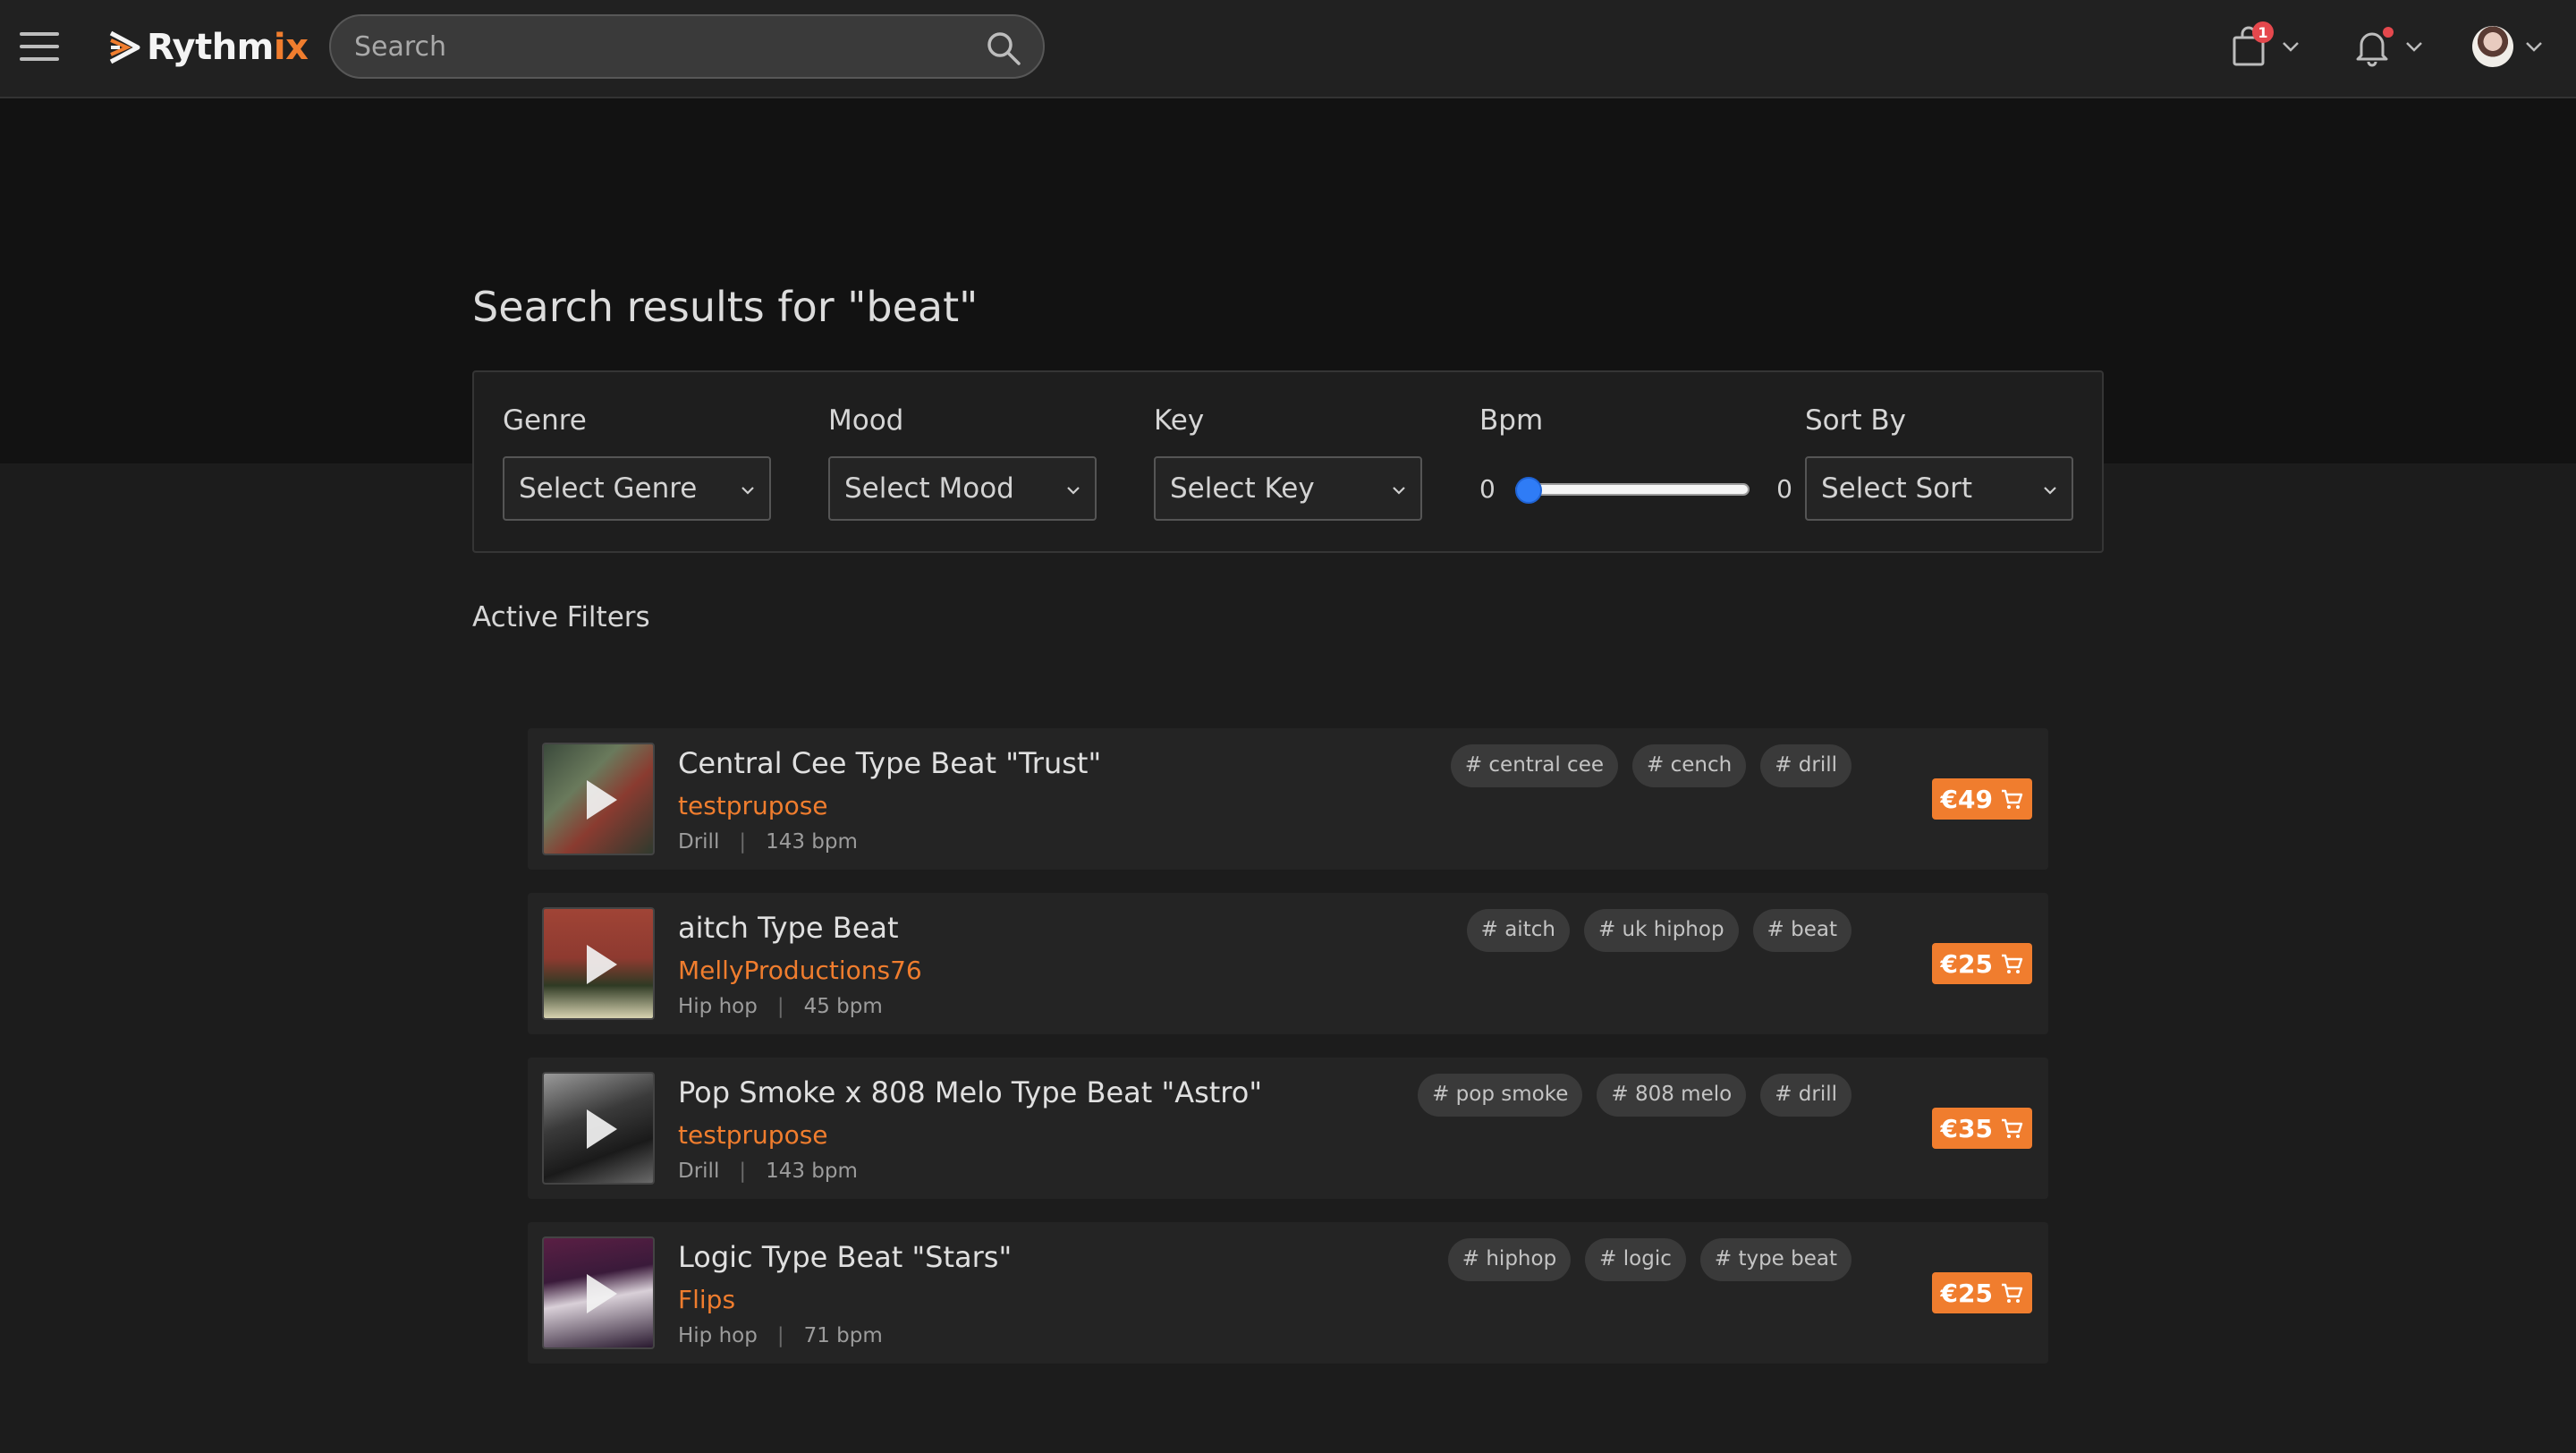  I want to click on sort-select: Select Sort, so click(1939, 488).